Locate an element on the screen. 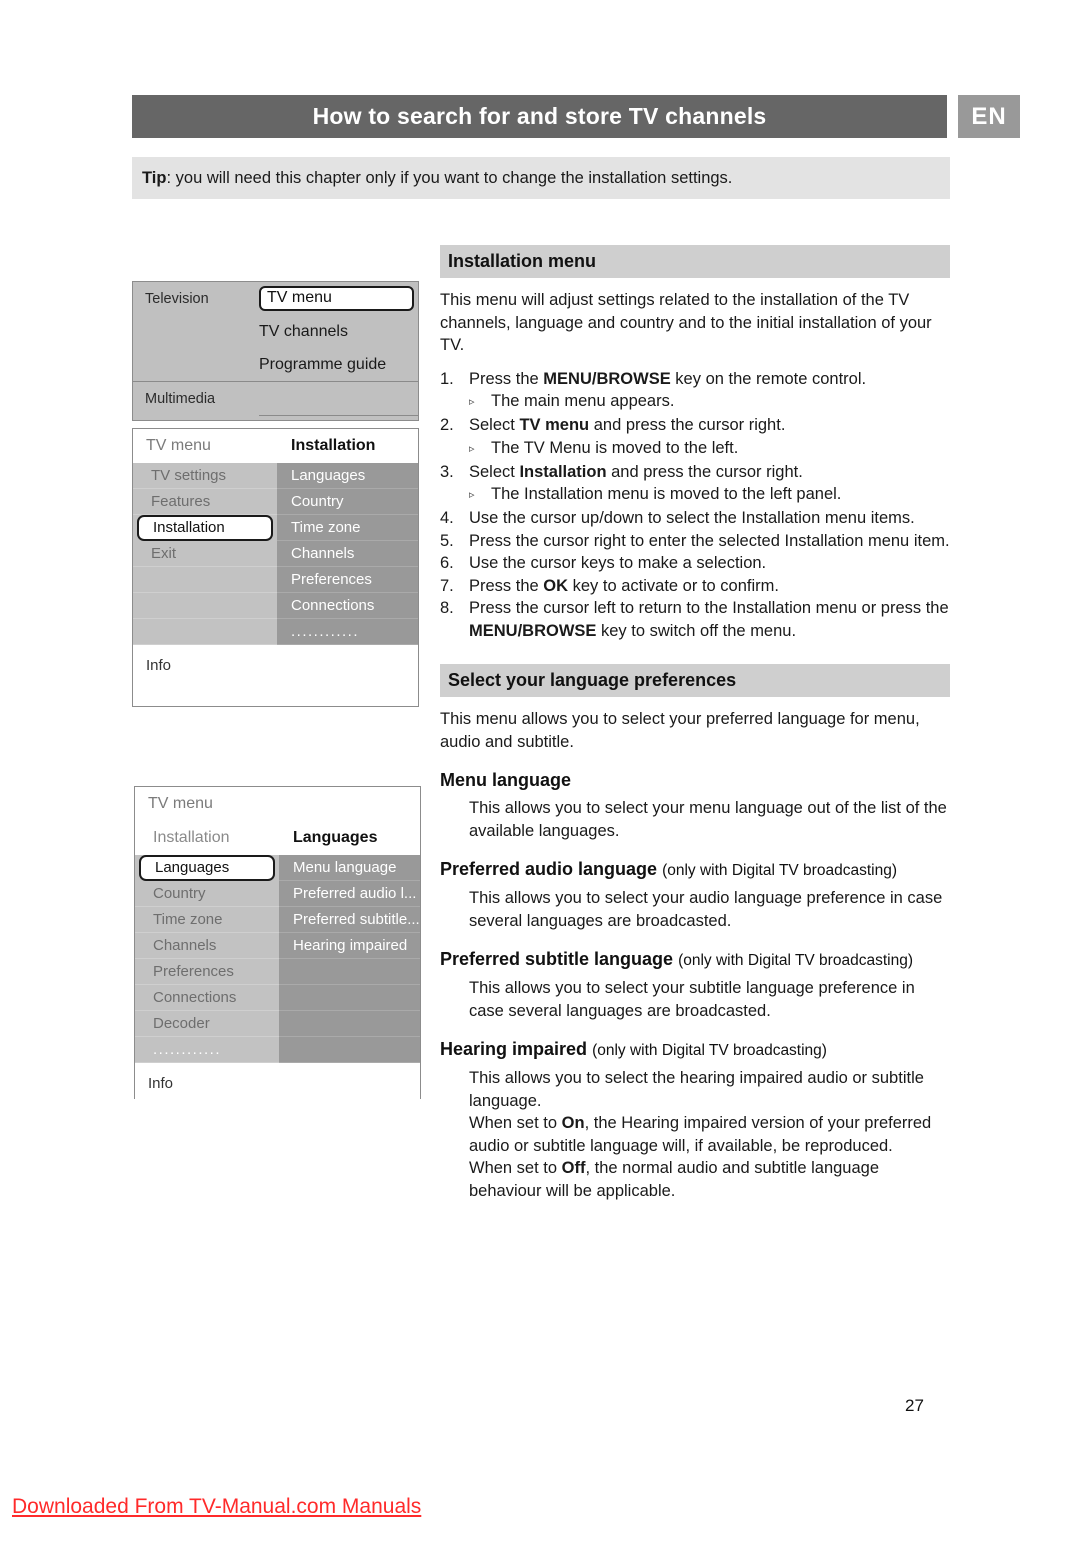  page-header-bar: How to search for and store TV channels is located at coordinates (539, 116).